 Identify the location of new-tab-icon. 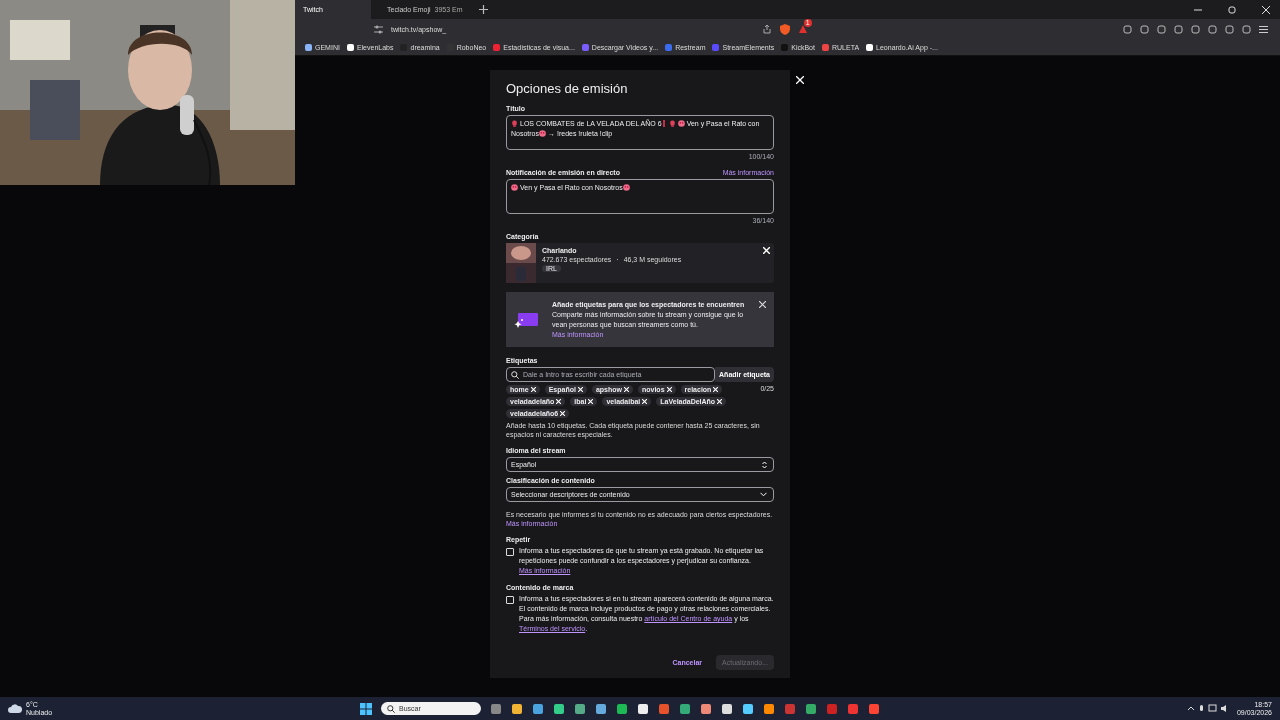
(483, 9).